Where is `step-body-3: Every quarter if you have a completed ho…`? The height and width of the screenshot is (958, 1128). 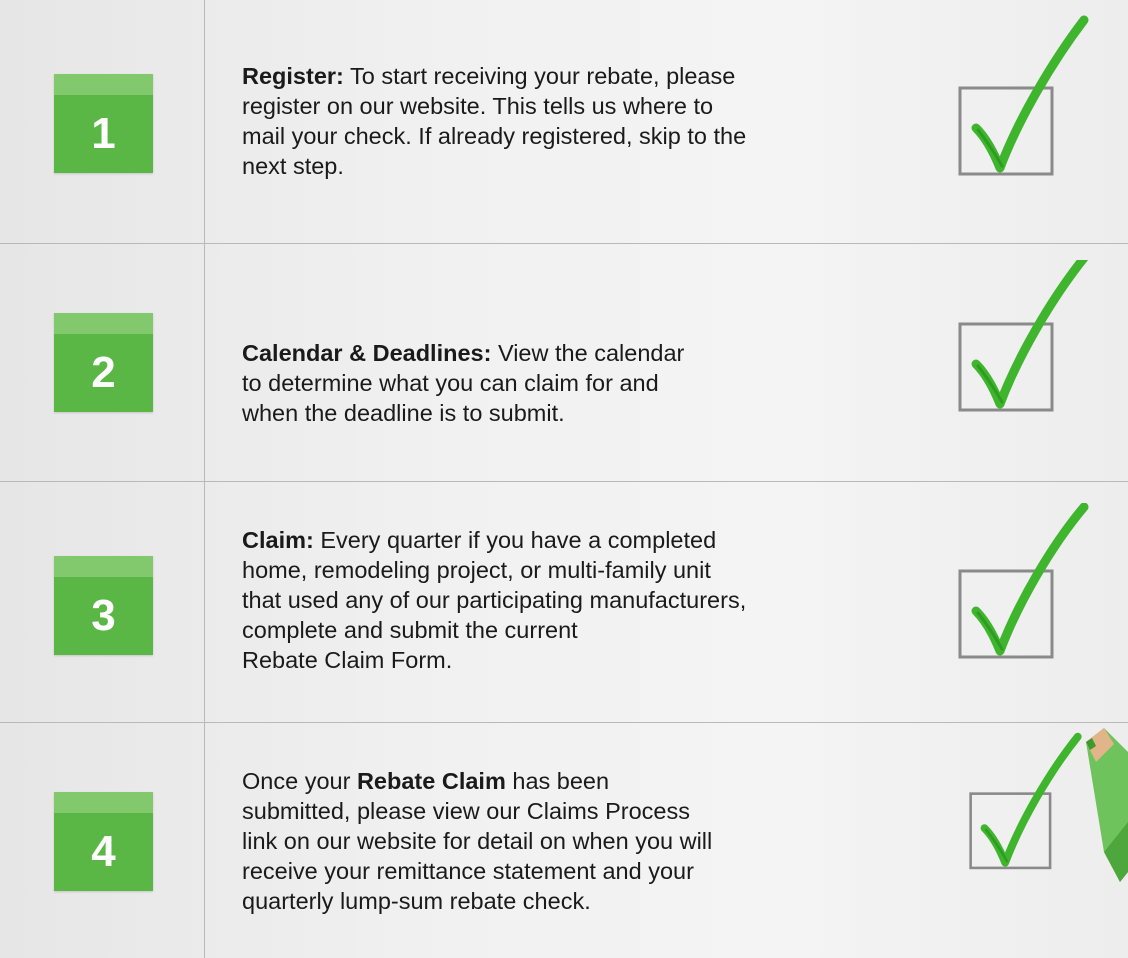 step-body-3: Every quarter if you have a completed ho… is located at coordinates (494, 600).